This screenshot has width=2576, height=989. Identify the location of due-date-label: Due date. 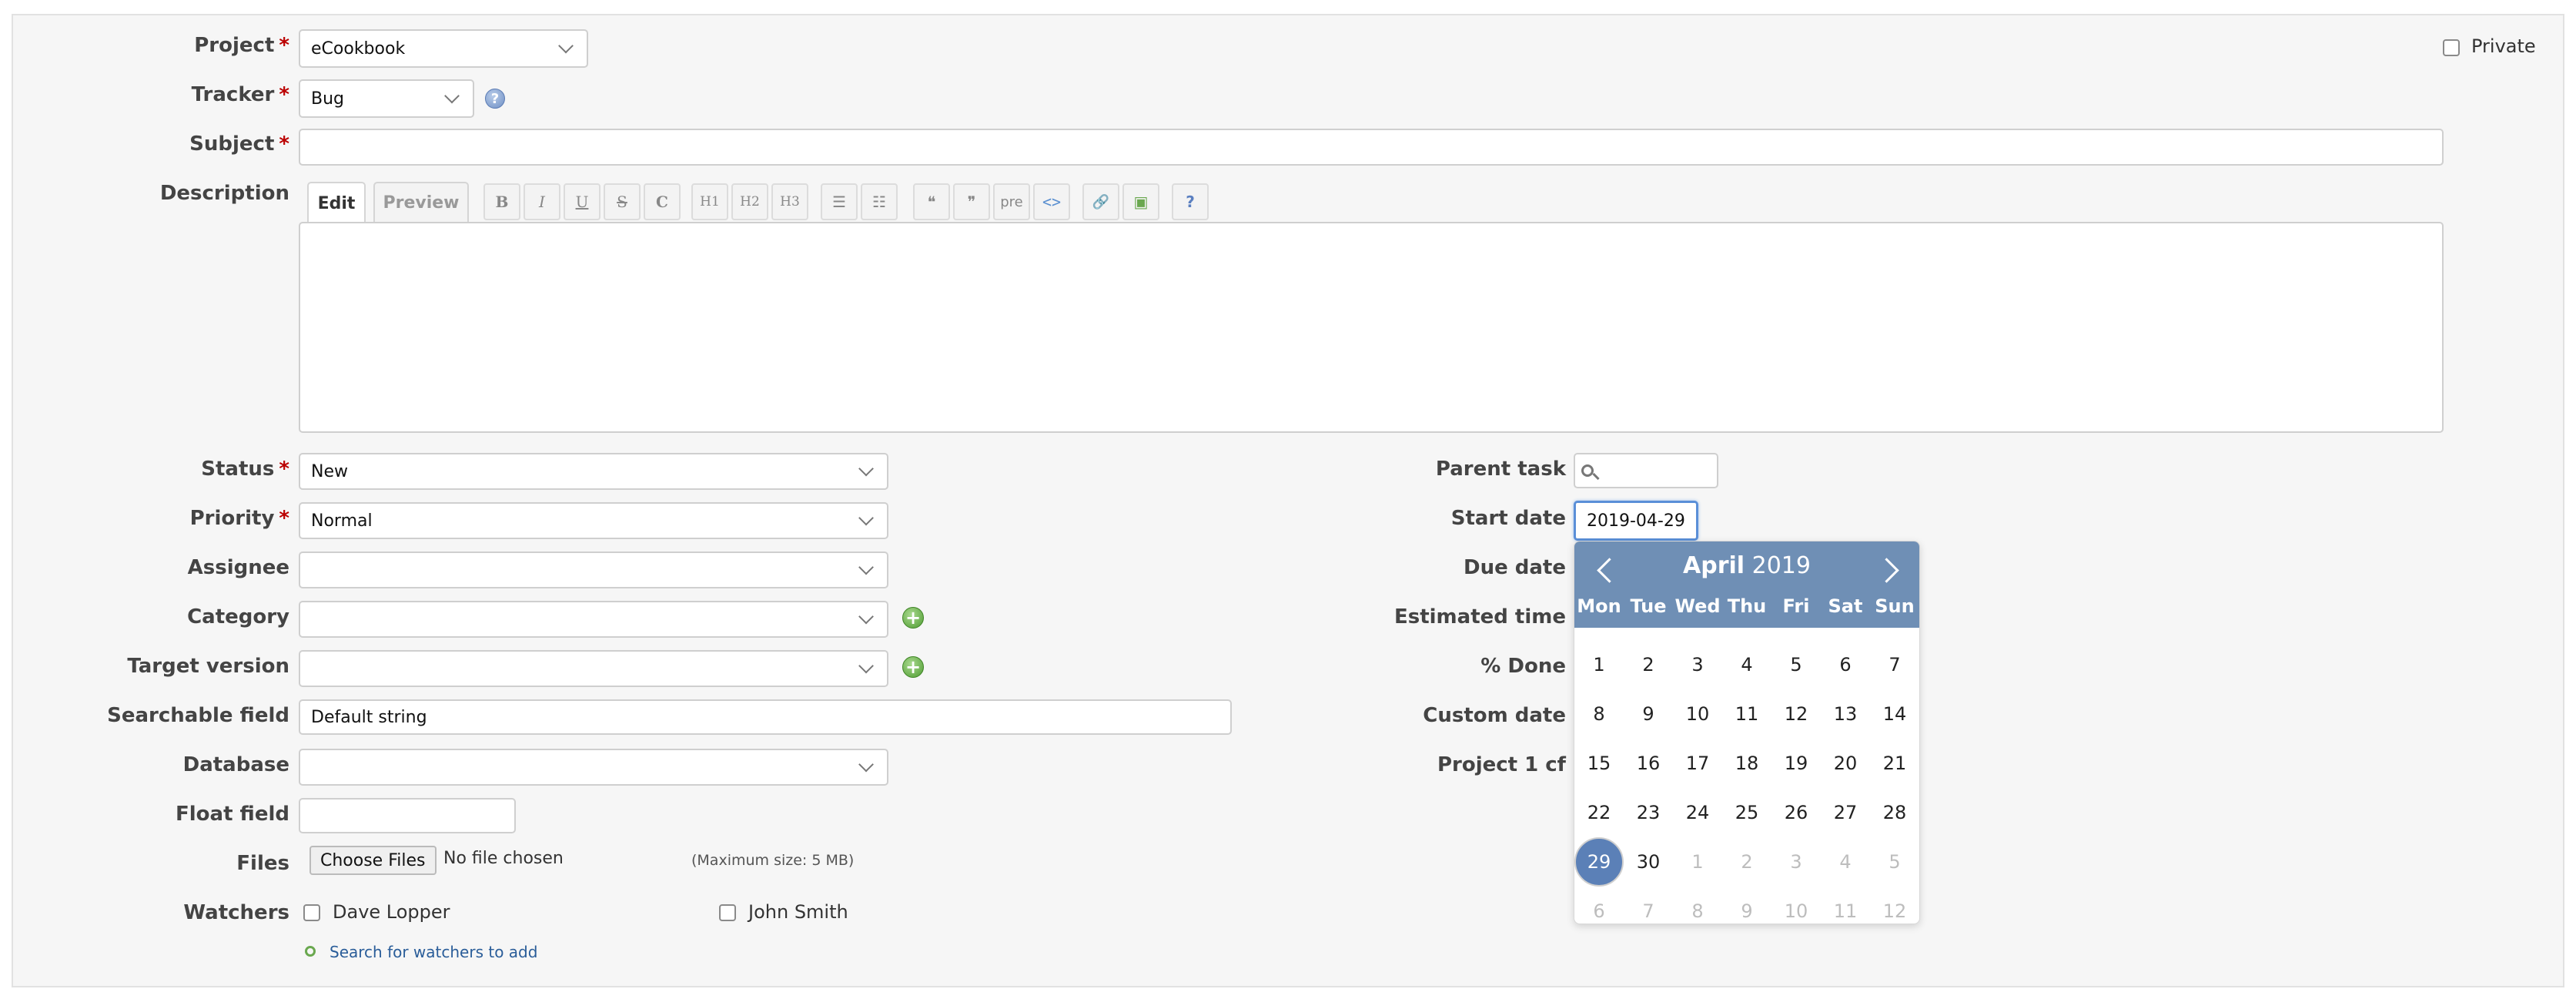
(1515, 567).